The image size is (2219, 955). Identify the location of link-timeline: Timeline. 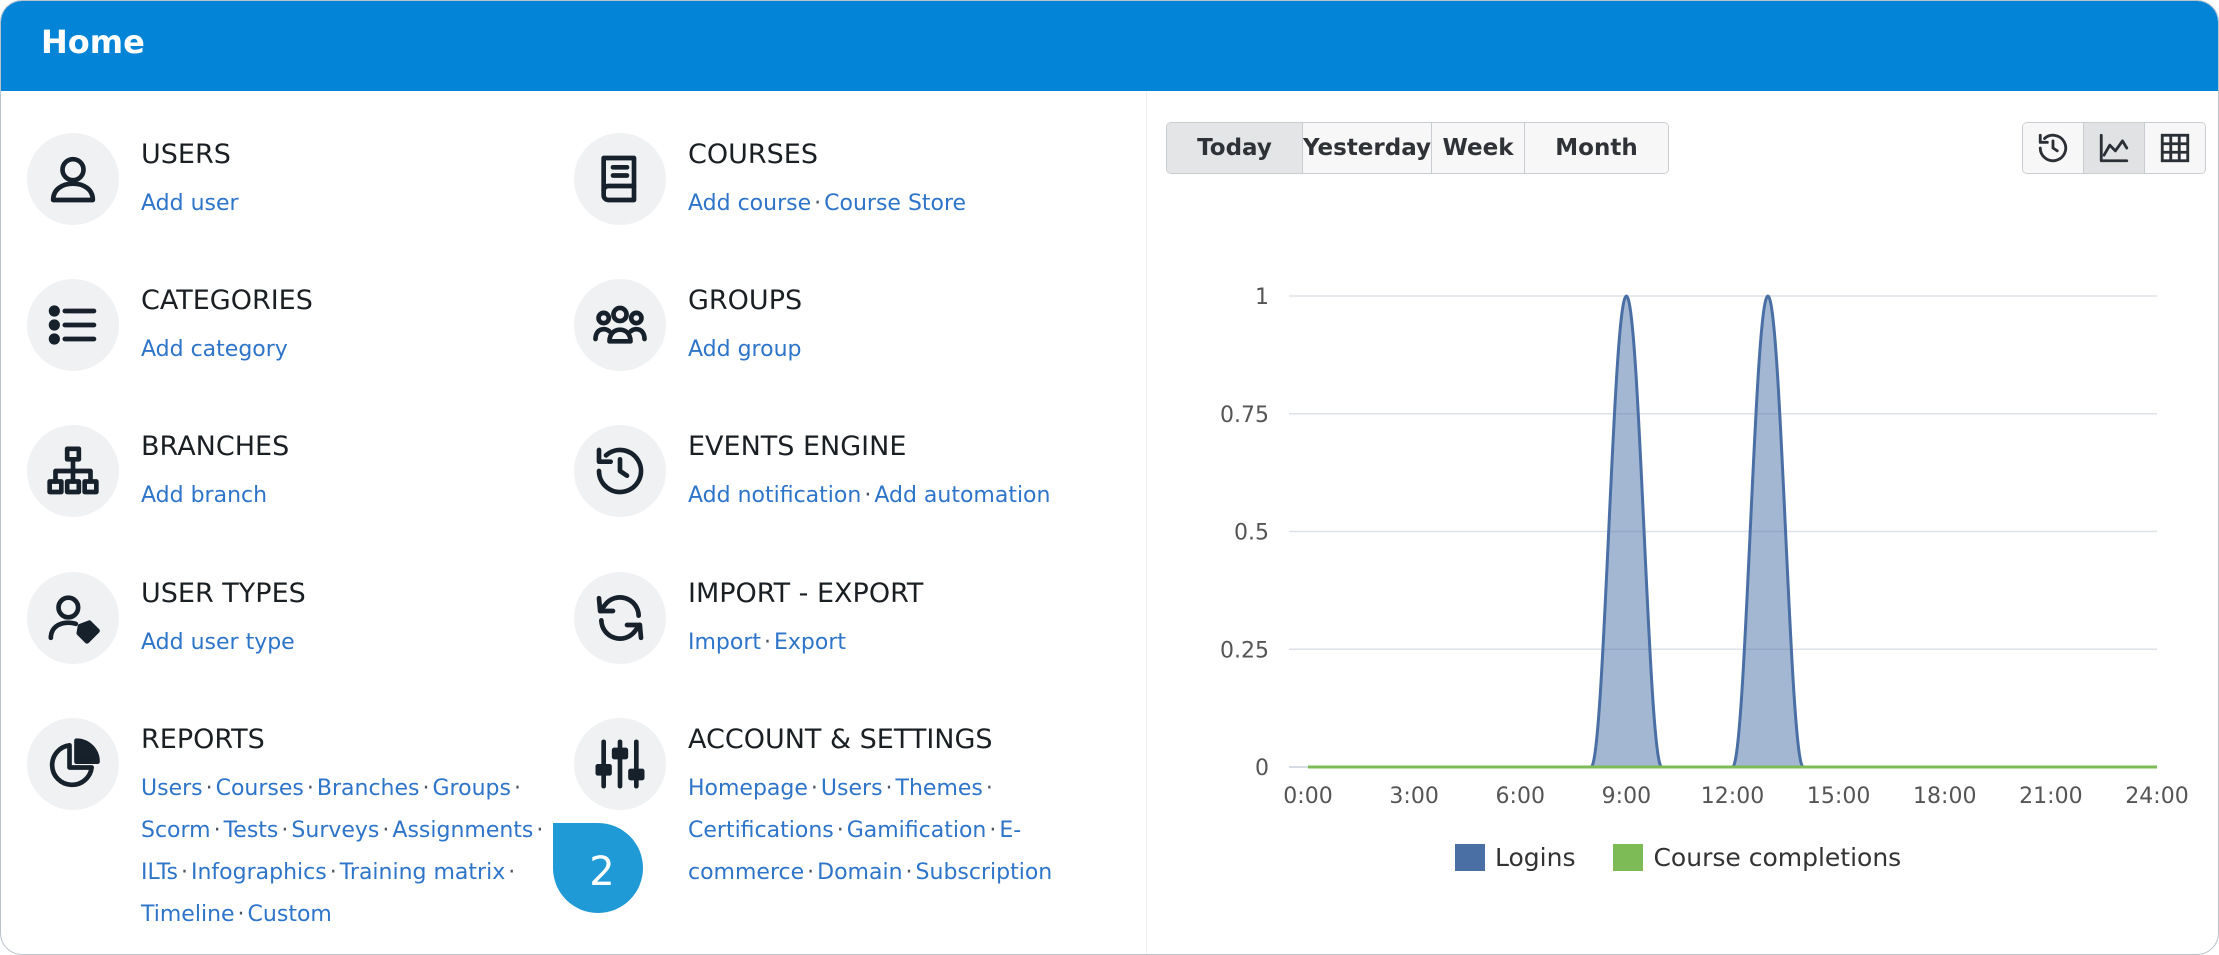
(188, 914).